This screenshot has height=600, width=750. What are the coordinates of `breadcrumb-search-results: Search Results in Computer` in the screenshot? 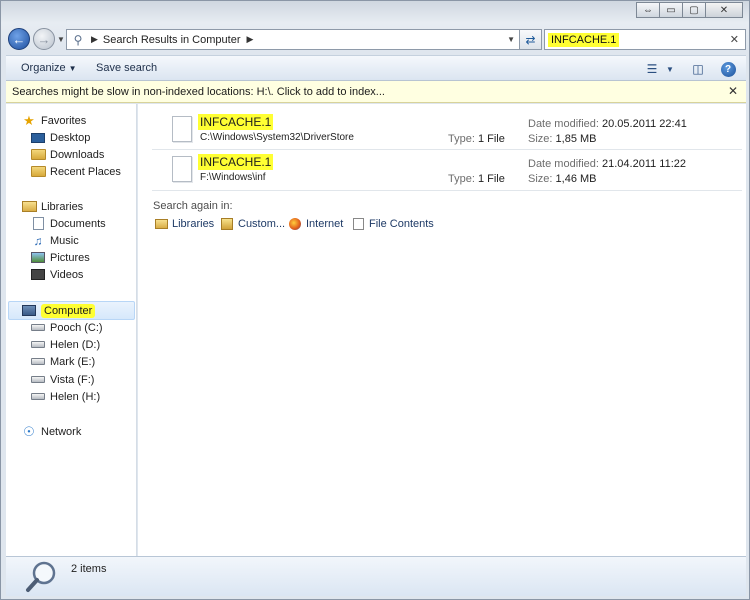 It's located at (172, 40).